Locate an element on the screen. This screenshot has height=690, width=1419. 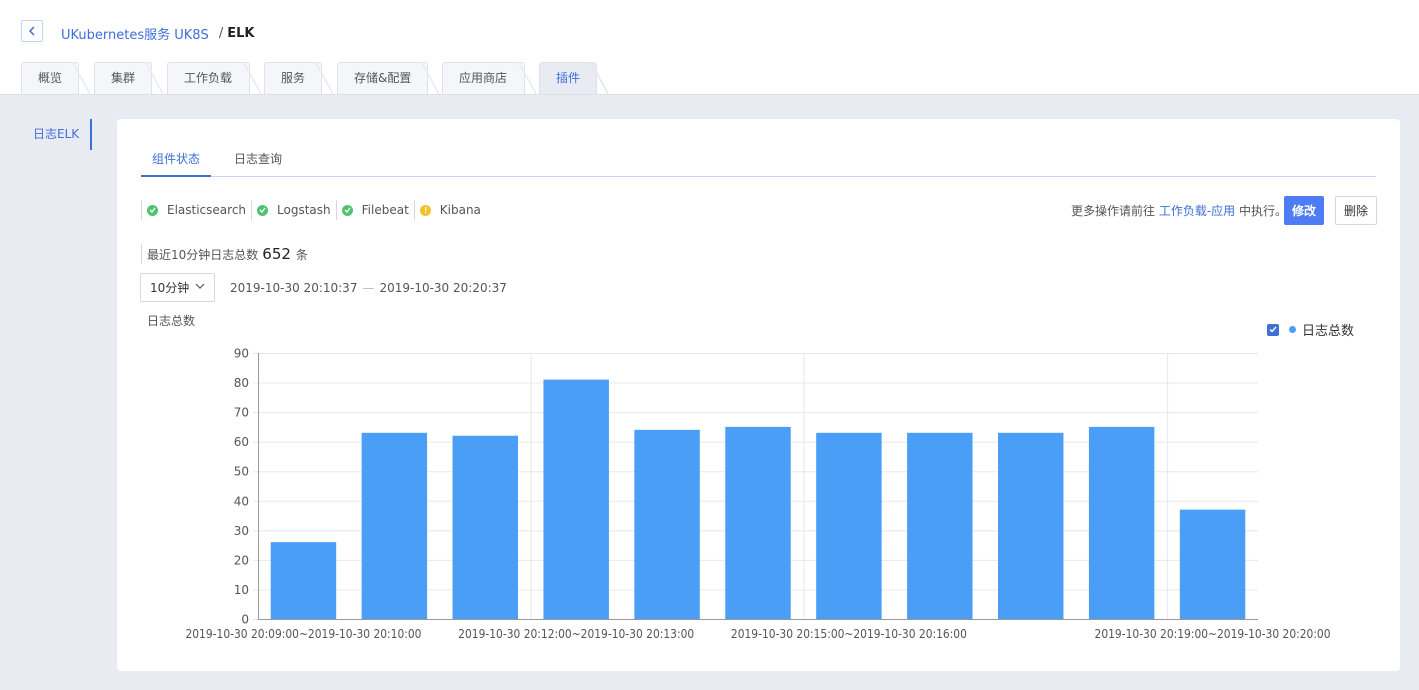
tab-overview: 概览 is located at coordinates (55, 78).